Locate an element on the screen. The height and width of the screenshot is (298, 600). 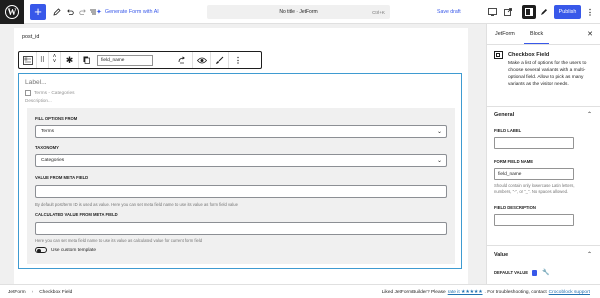
rate-link: rate it ★★★★★ is located at coordinates (465, 292).